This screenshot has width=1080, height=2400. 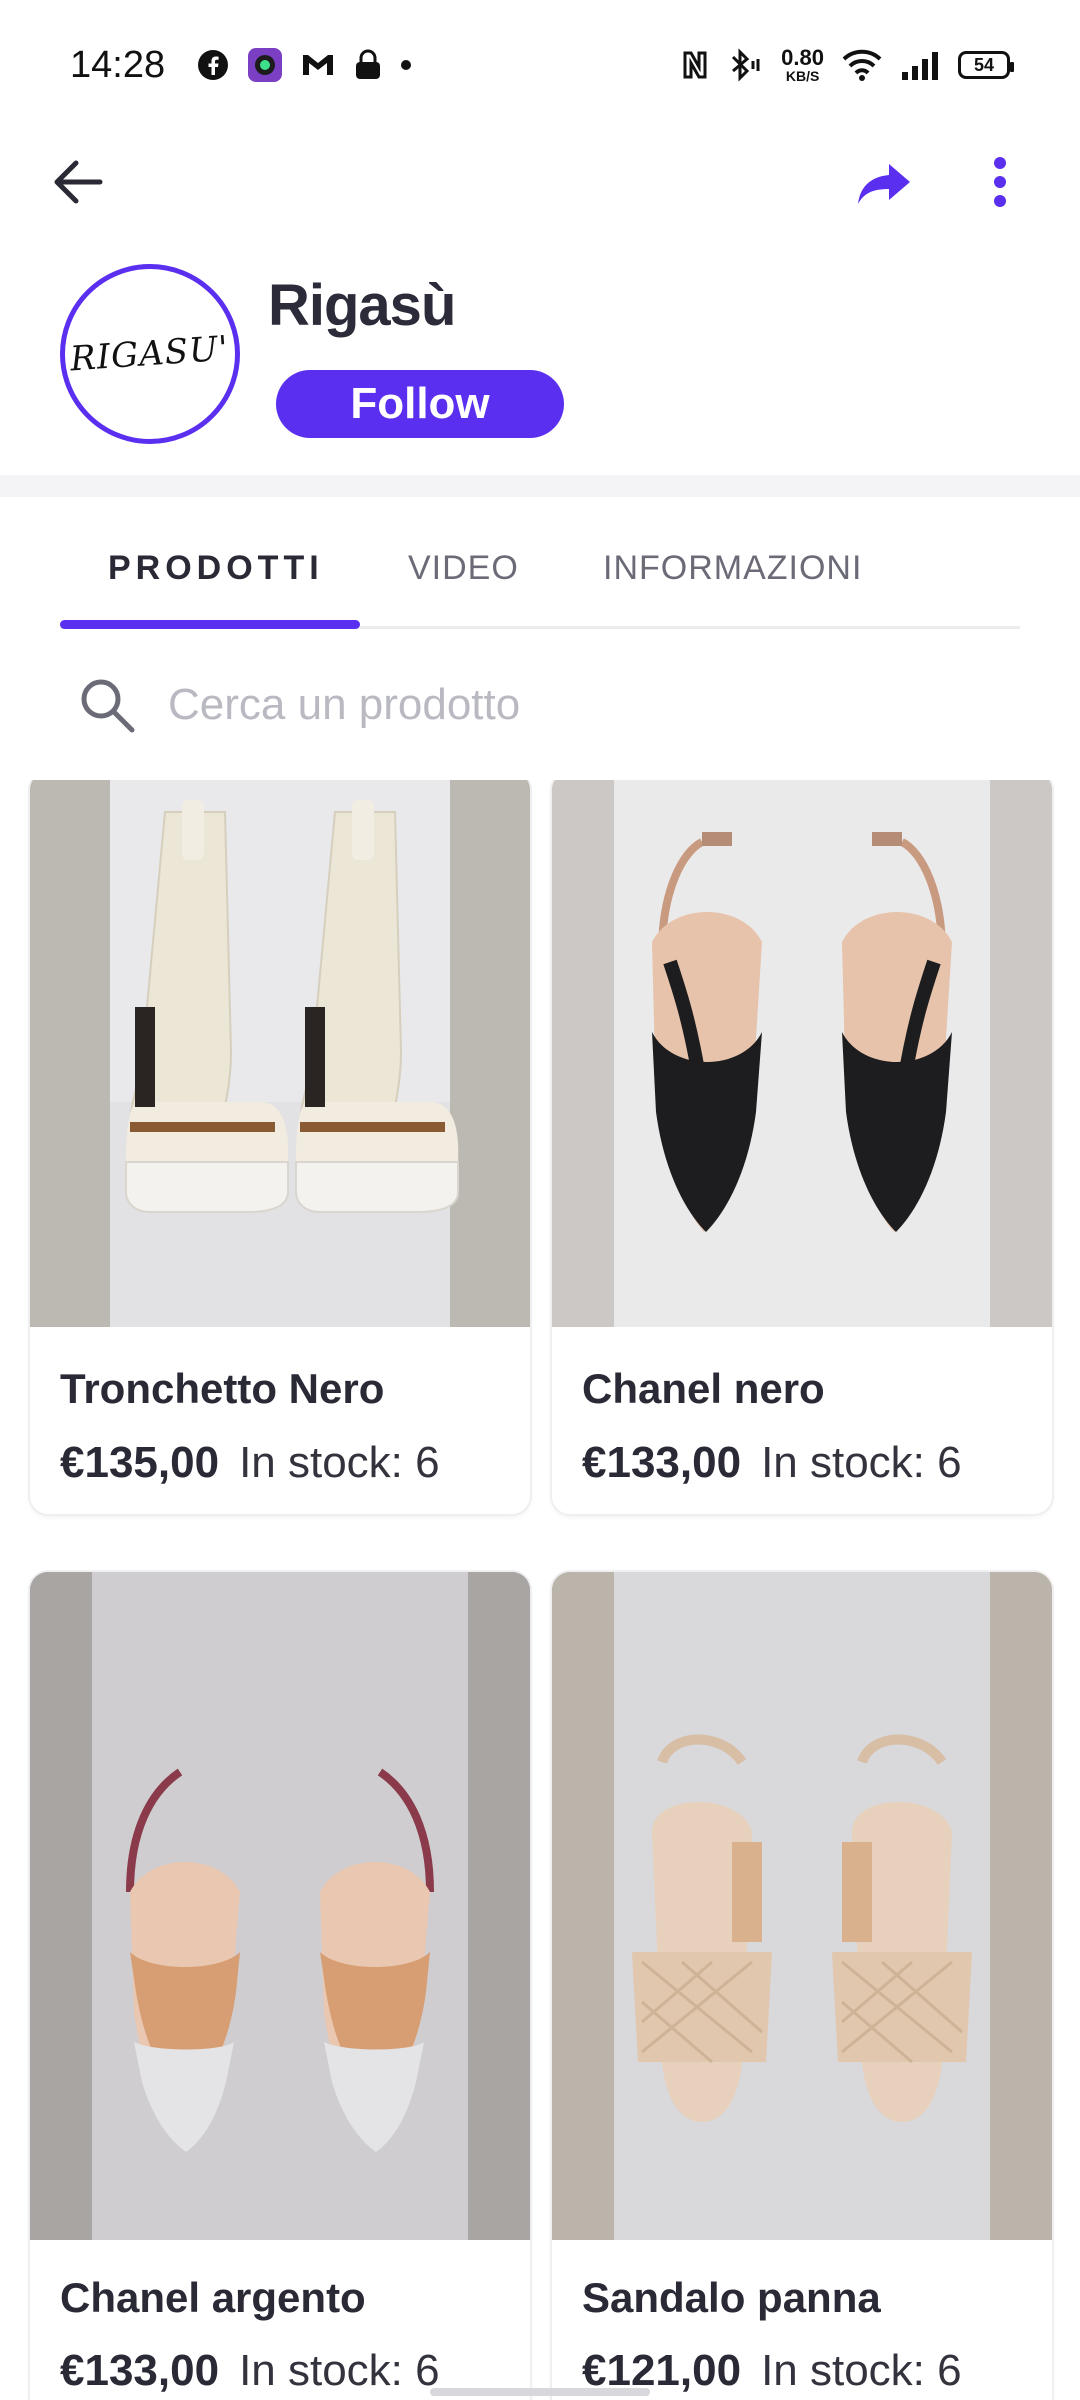 I want to click on tab-informazioni: INFORMAZIONI, so click(x=732, y=568).